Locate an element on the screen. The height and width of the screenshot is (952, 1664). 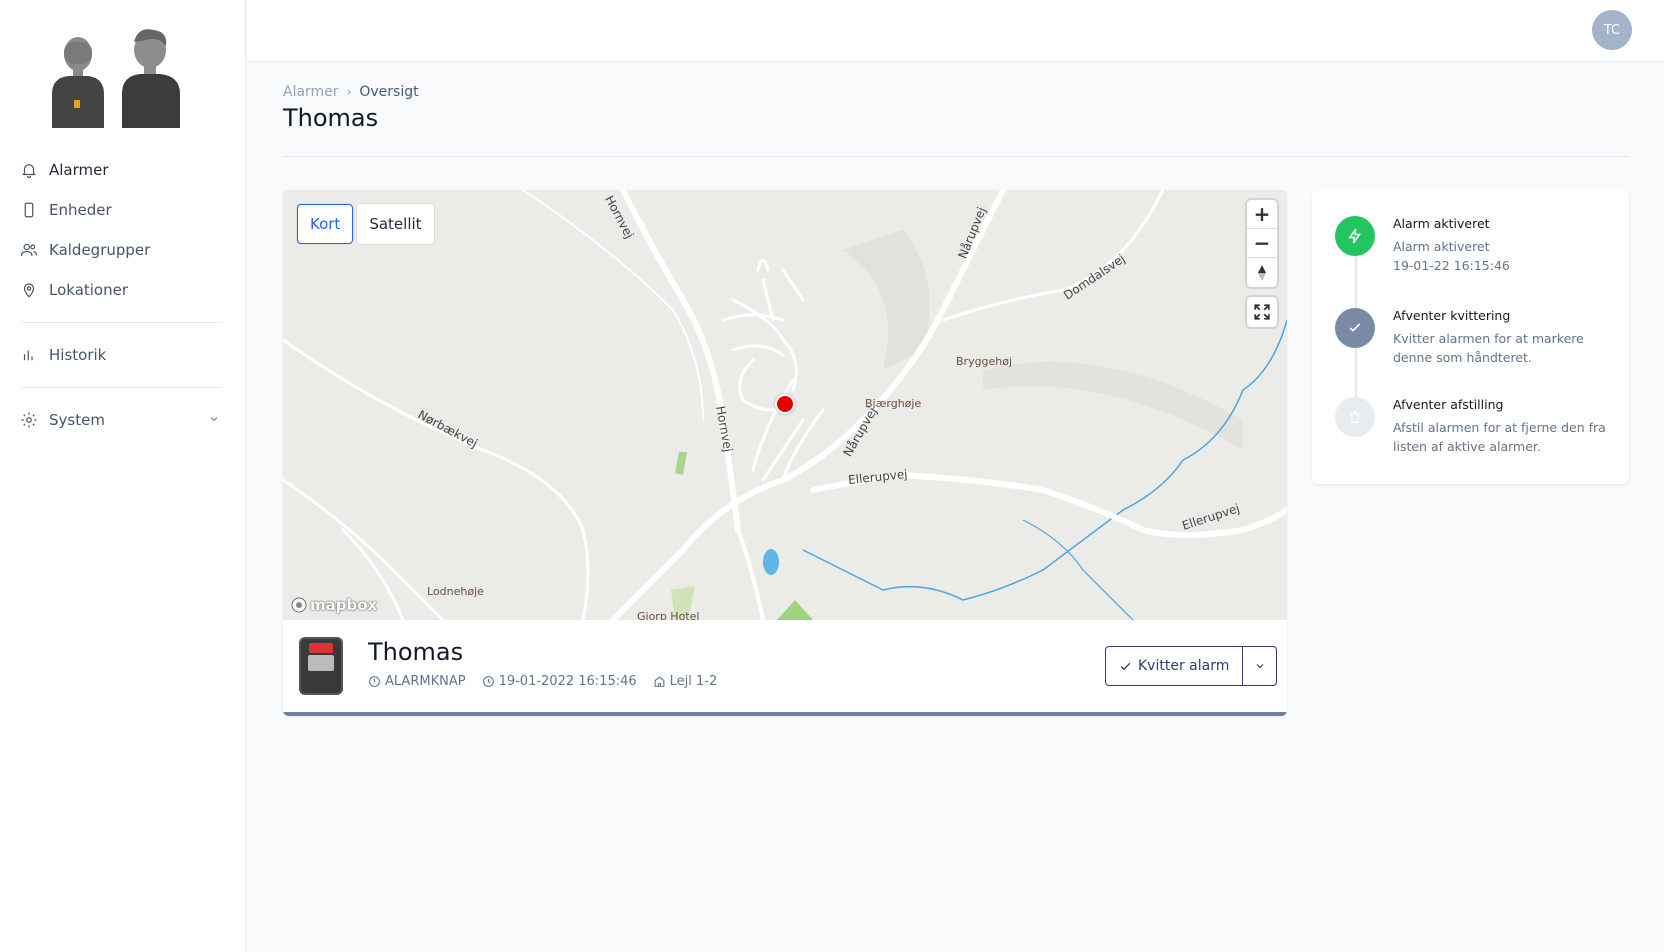
clock-icon is located at coordinates (488, 681).